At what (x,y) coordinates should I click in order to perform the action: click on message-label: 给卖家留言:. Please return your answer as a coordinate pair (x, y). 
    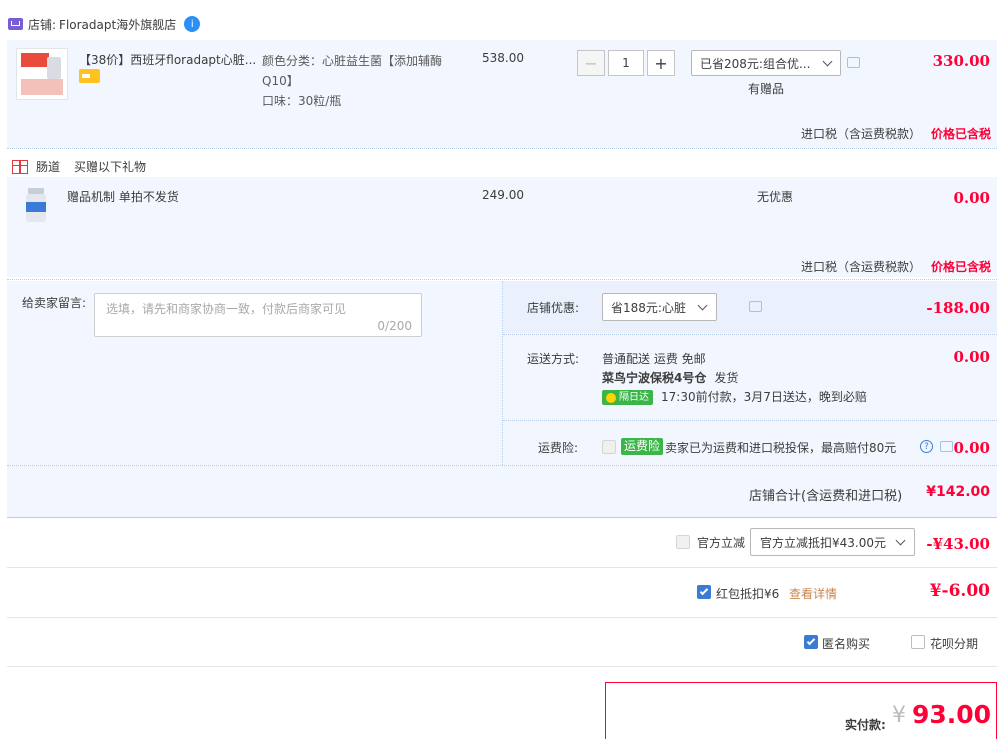
    Looking at the image, I should click on (54, 303).